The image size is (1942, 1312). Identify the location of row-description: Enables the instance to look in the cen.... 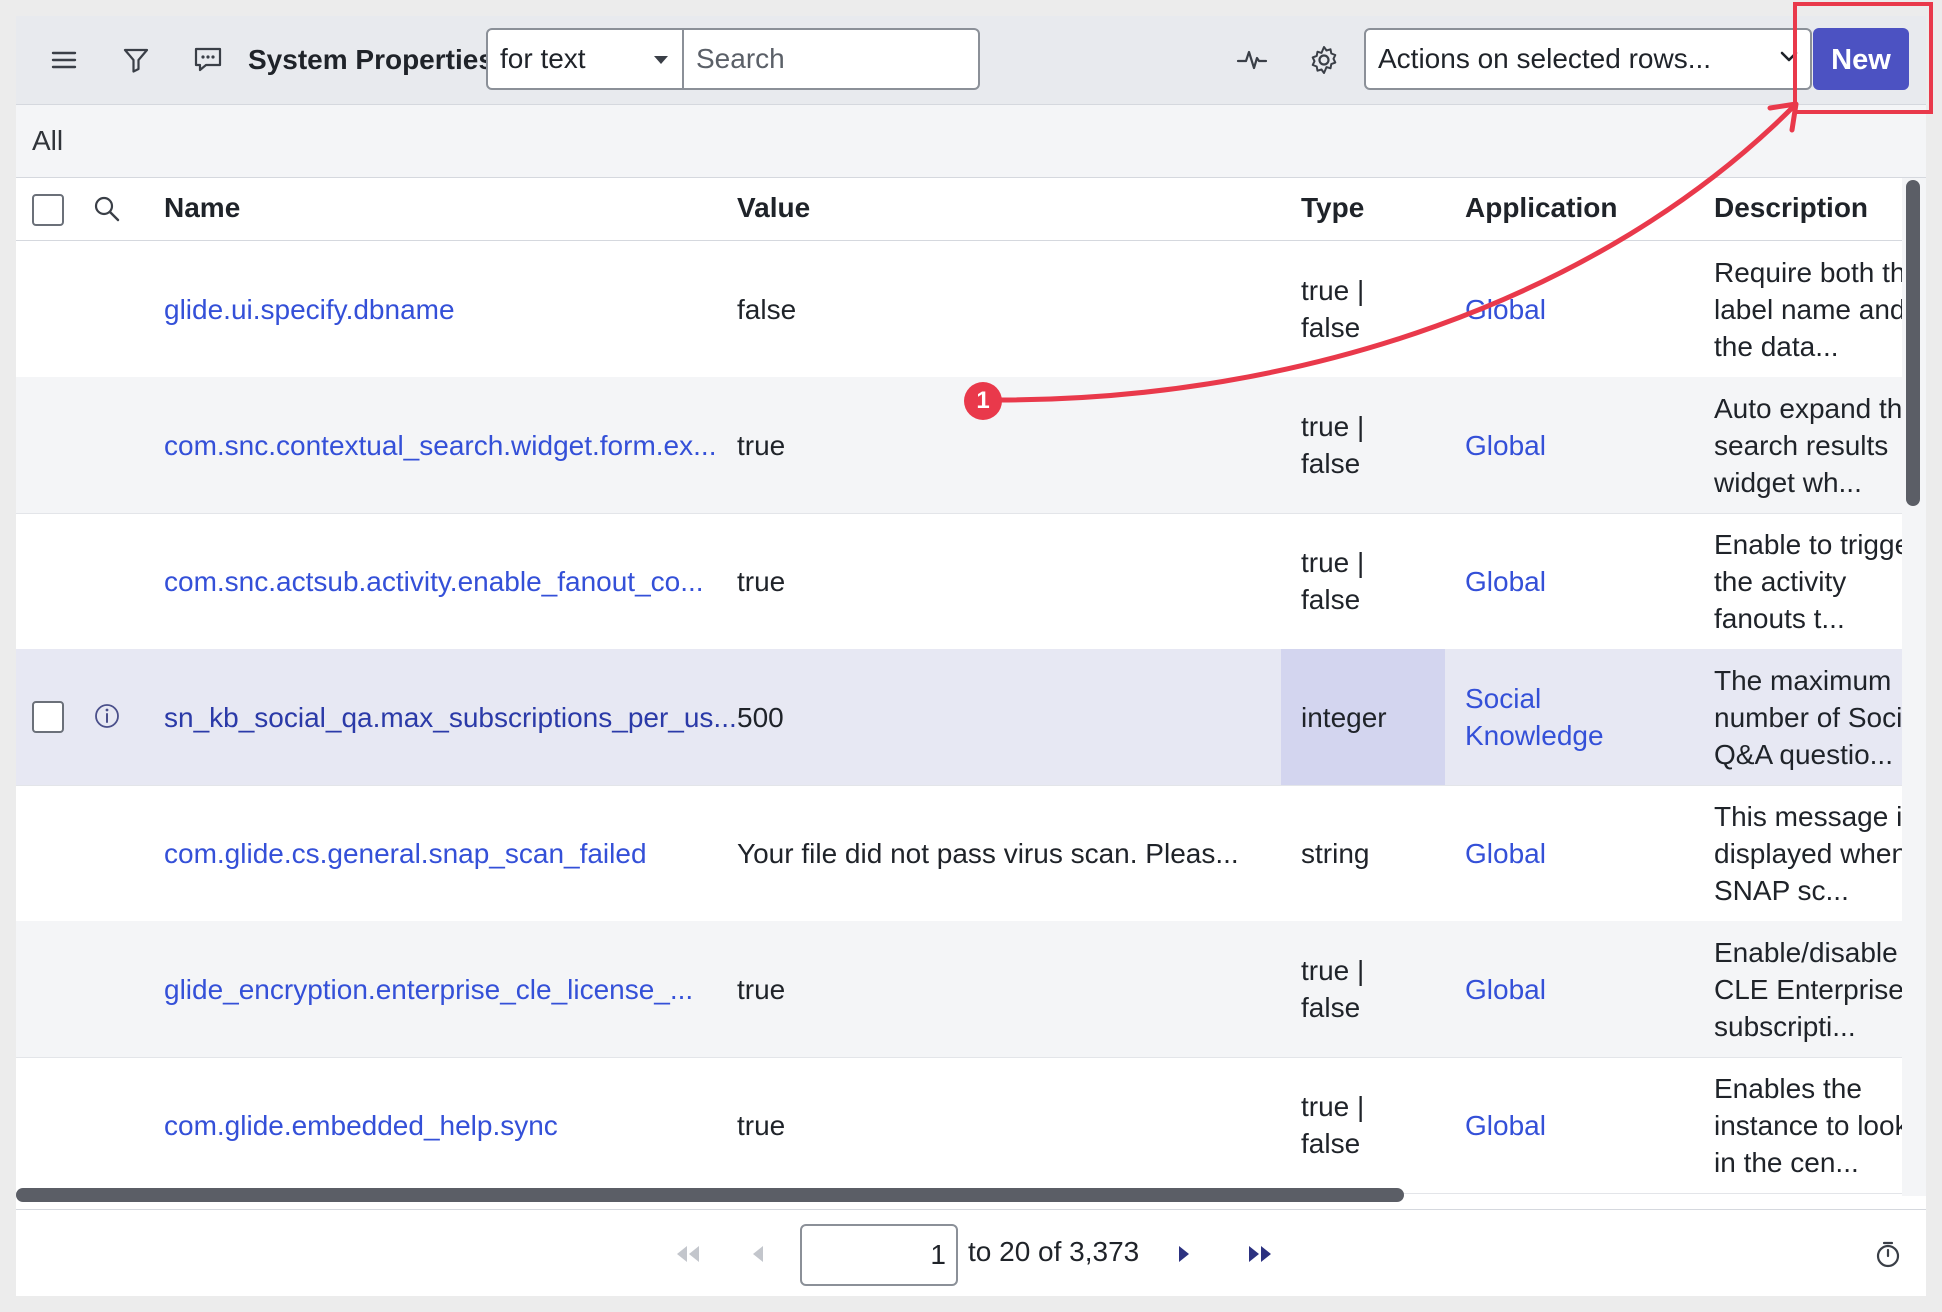
(1808, 1125).